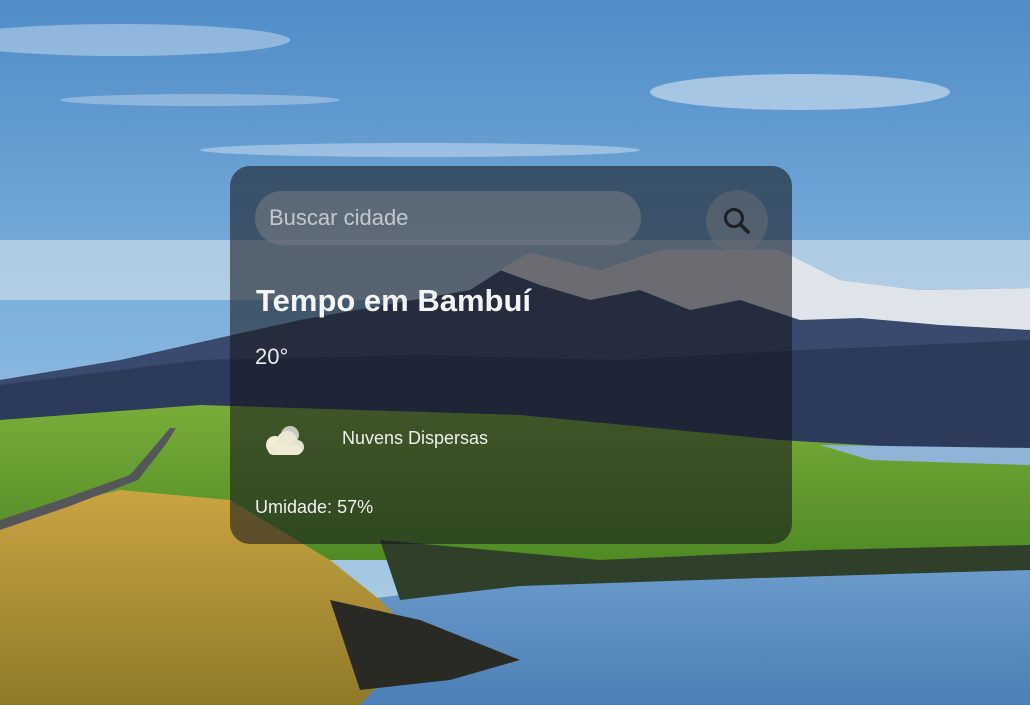 The height and width of the screenshot is (705, 1030). Describe the element at coordinates (415, 438) in the screenshot. I see `weather-description: Nuvens Dispersas` at that location.